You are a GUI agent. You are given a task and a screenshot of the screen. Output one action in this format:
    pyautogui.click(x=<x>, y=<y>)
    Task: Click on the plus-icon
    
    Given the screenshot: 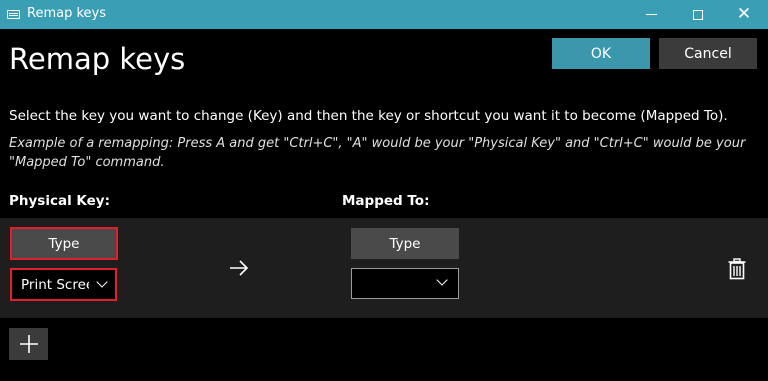 What is the action you would take?
    pyautogui.click(x=28, y=344)
    